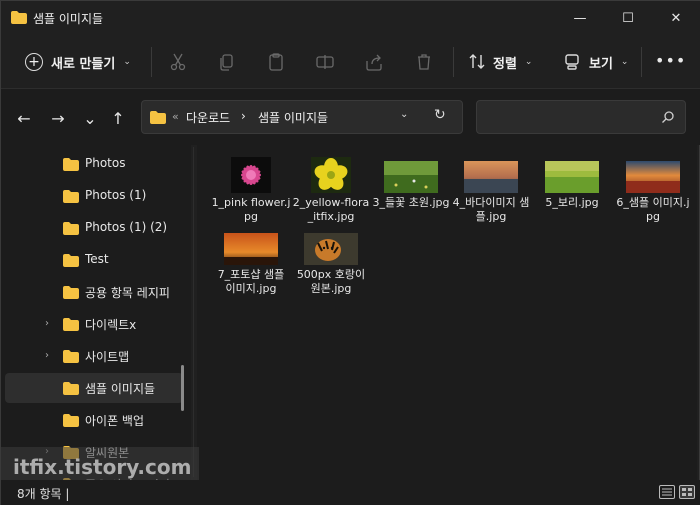 The image size is (700, 505). What do you see at coordinates (350, 492) in the screenshot?
I see `status-bar: 8개 항목 |` at bounding box center [350, 492].